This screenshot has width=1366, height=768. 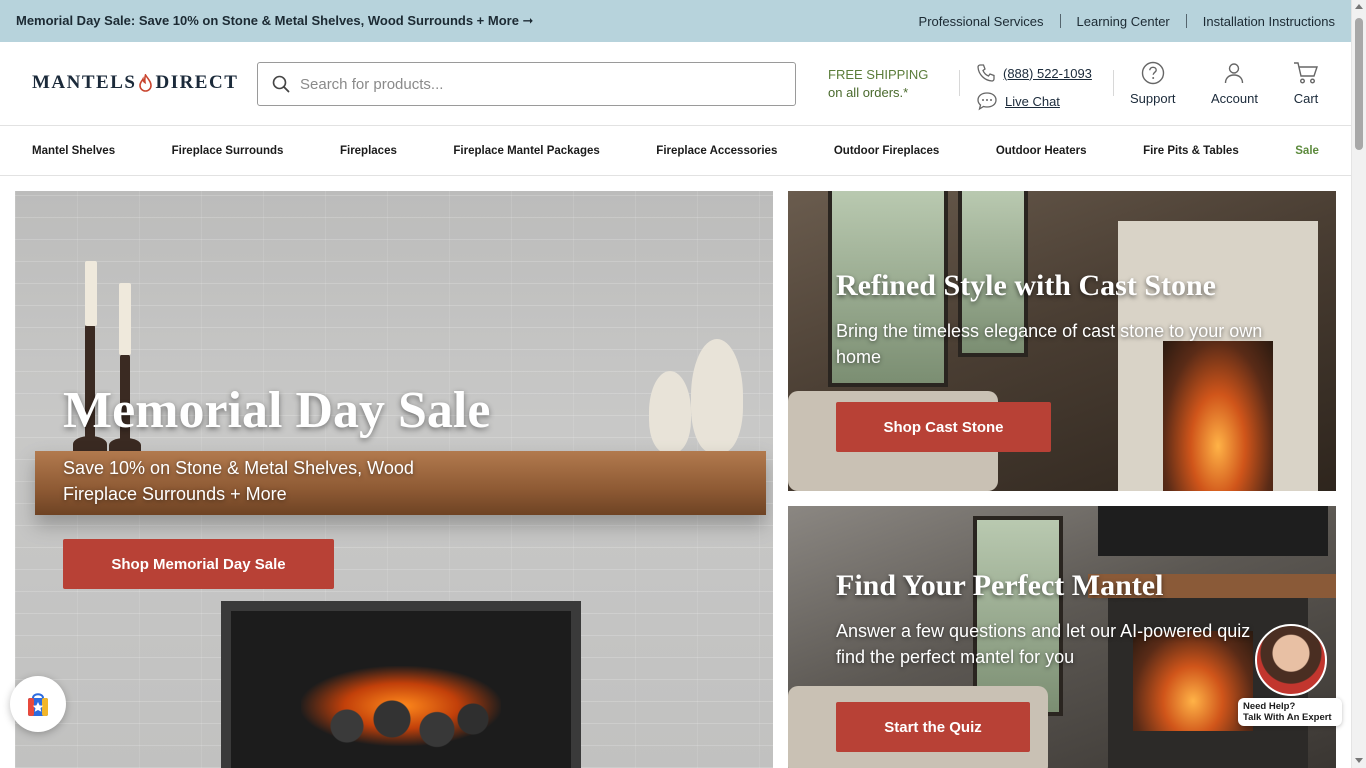 What do you see at coordinates (981, 21) in the screenshot?
I see `professional-services-link: Professional Services` at bounding box center [981, 21].